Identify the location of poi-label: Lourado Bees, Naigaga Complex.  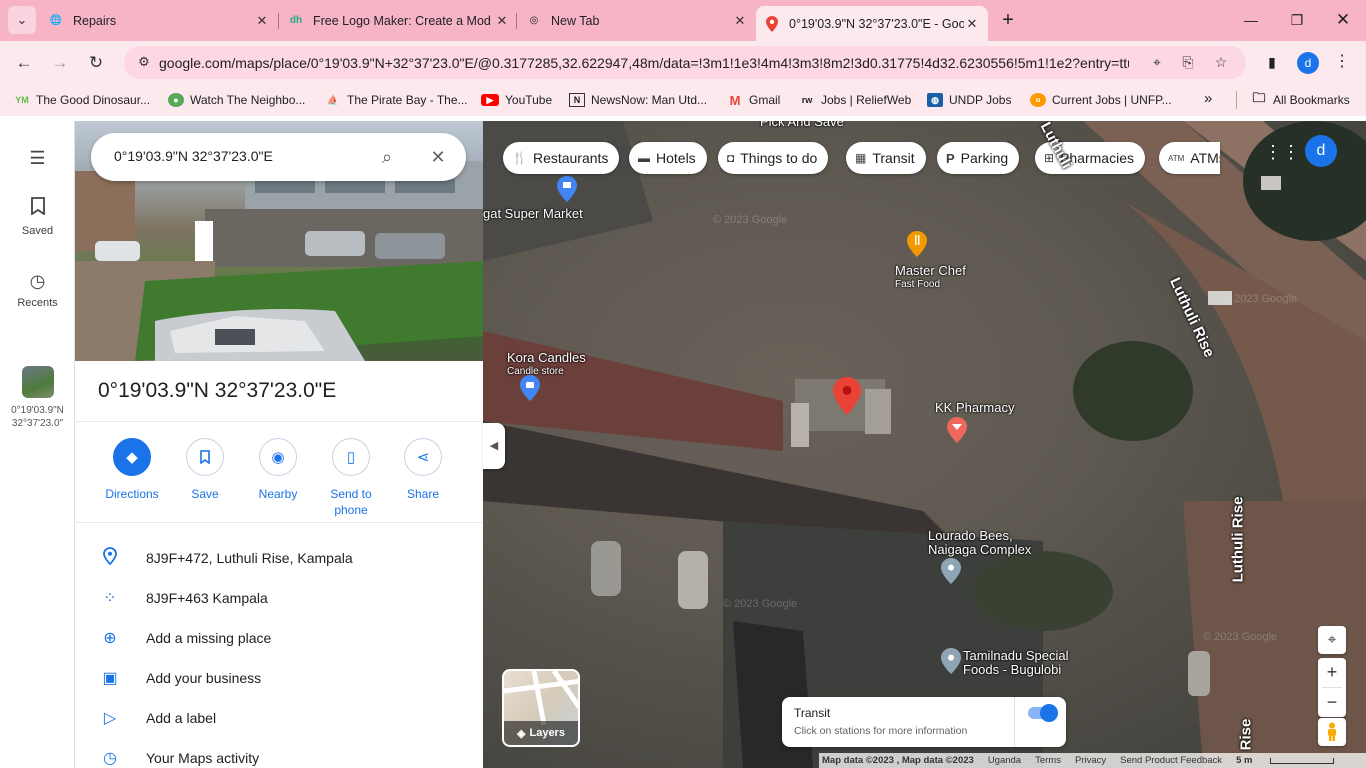
(979, 543).